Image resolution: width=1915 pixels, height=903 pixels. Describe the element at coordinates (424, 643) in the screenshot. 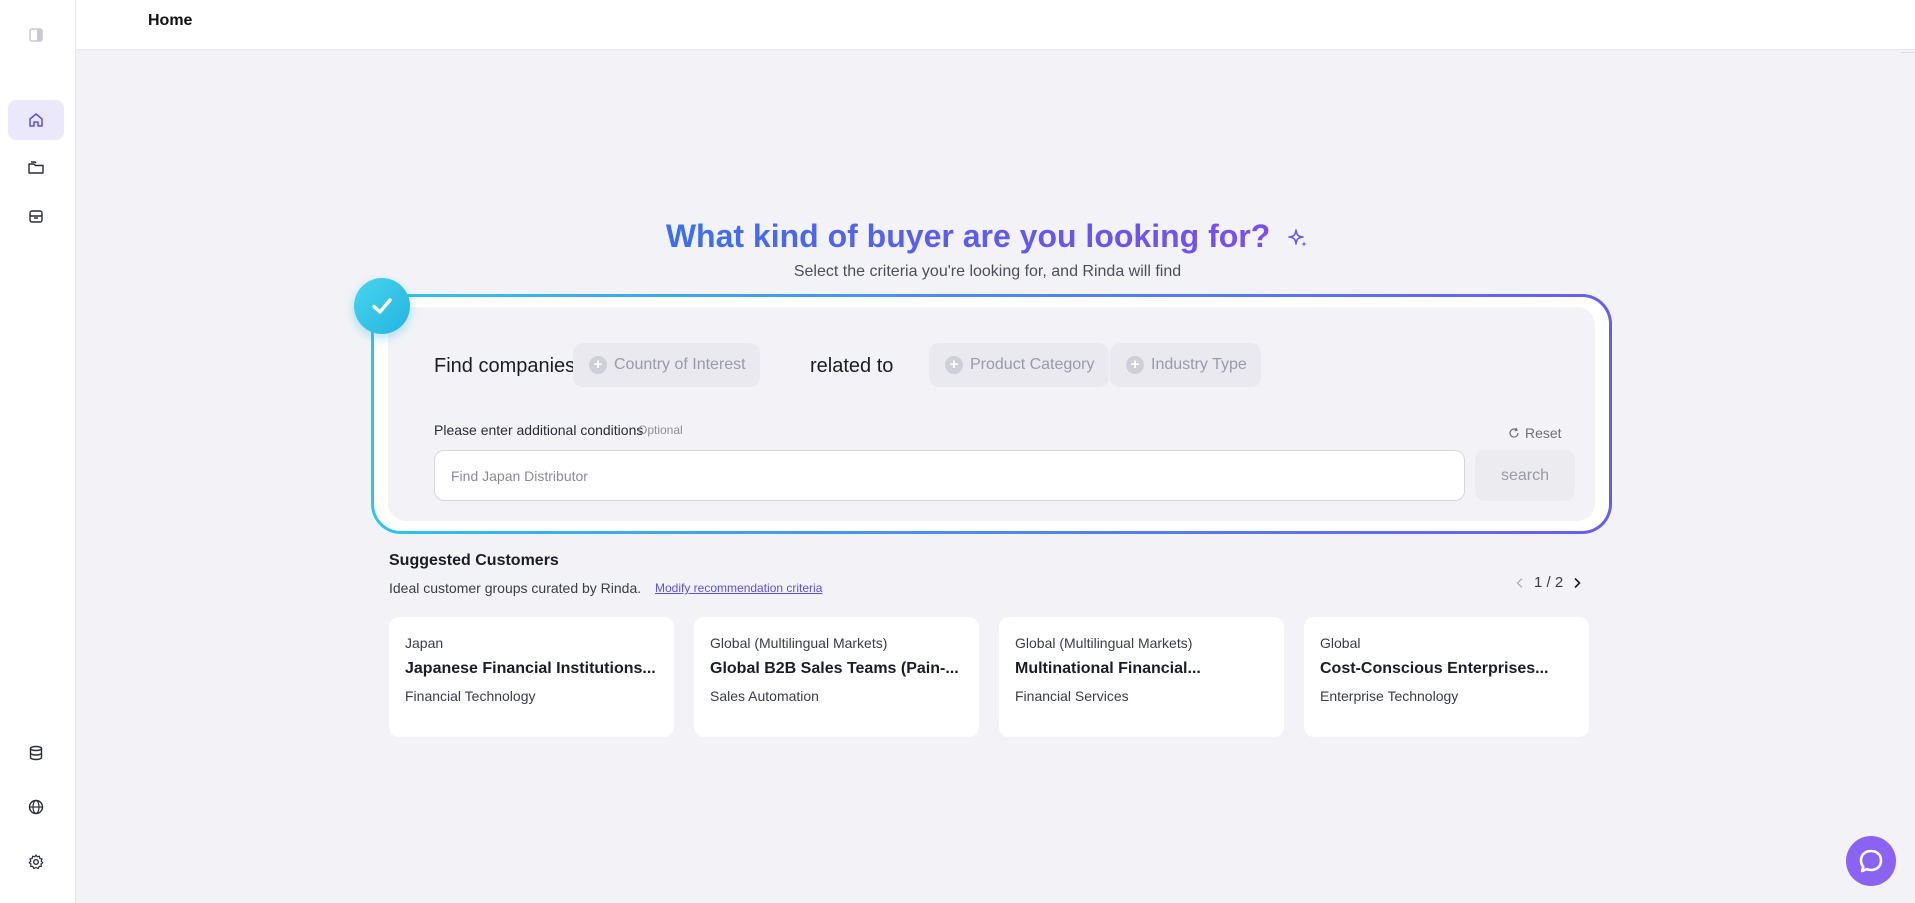

I see `customer-location: Japan` at that location.